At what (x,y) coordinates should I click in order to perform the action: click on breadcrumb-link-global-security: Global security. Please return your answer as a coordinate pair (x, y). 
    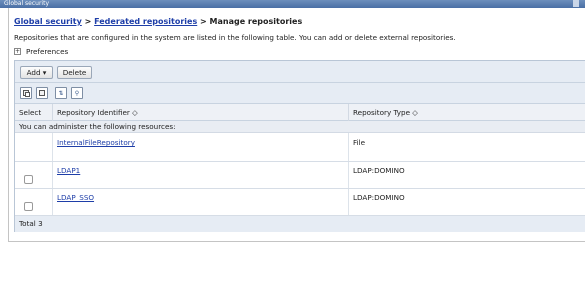
    Looking at the image, I should click on (48, 21).